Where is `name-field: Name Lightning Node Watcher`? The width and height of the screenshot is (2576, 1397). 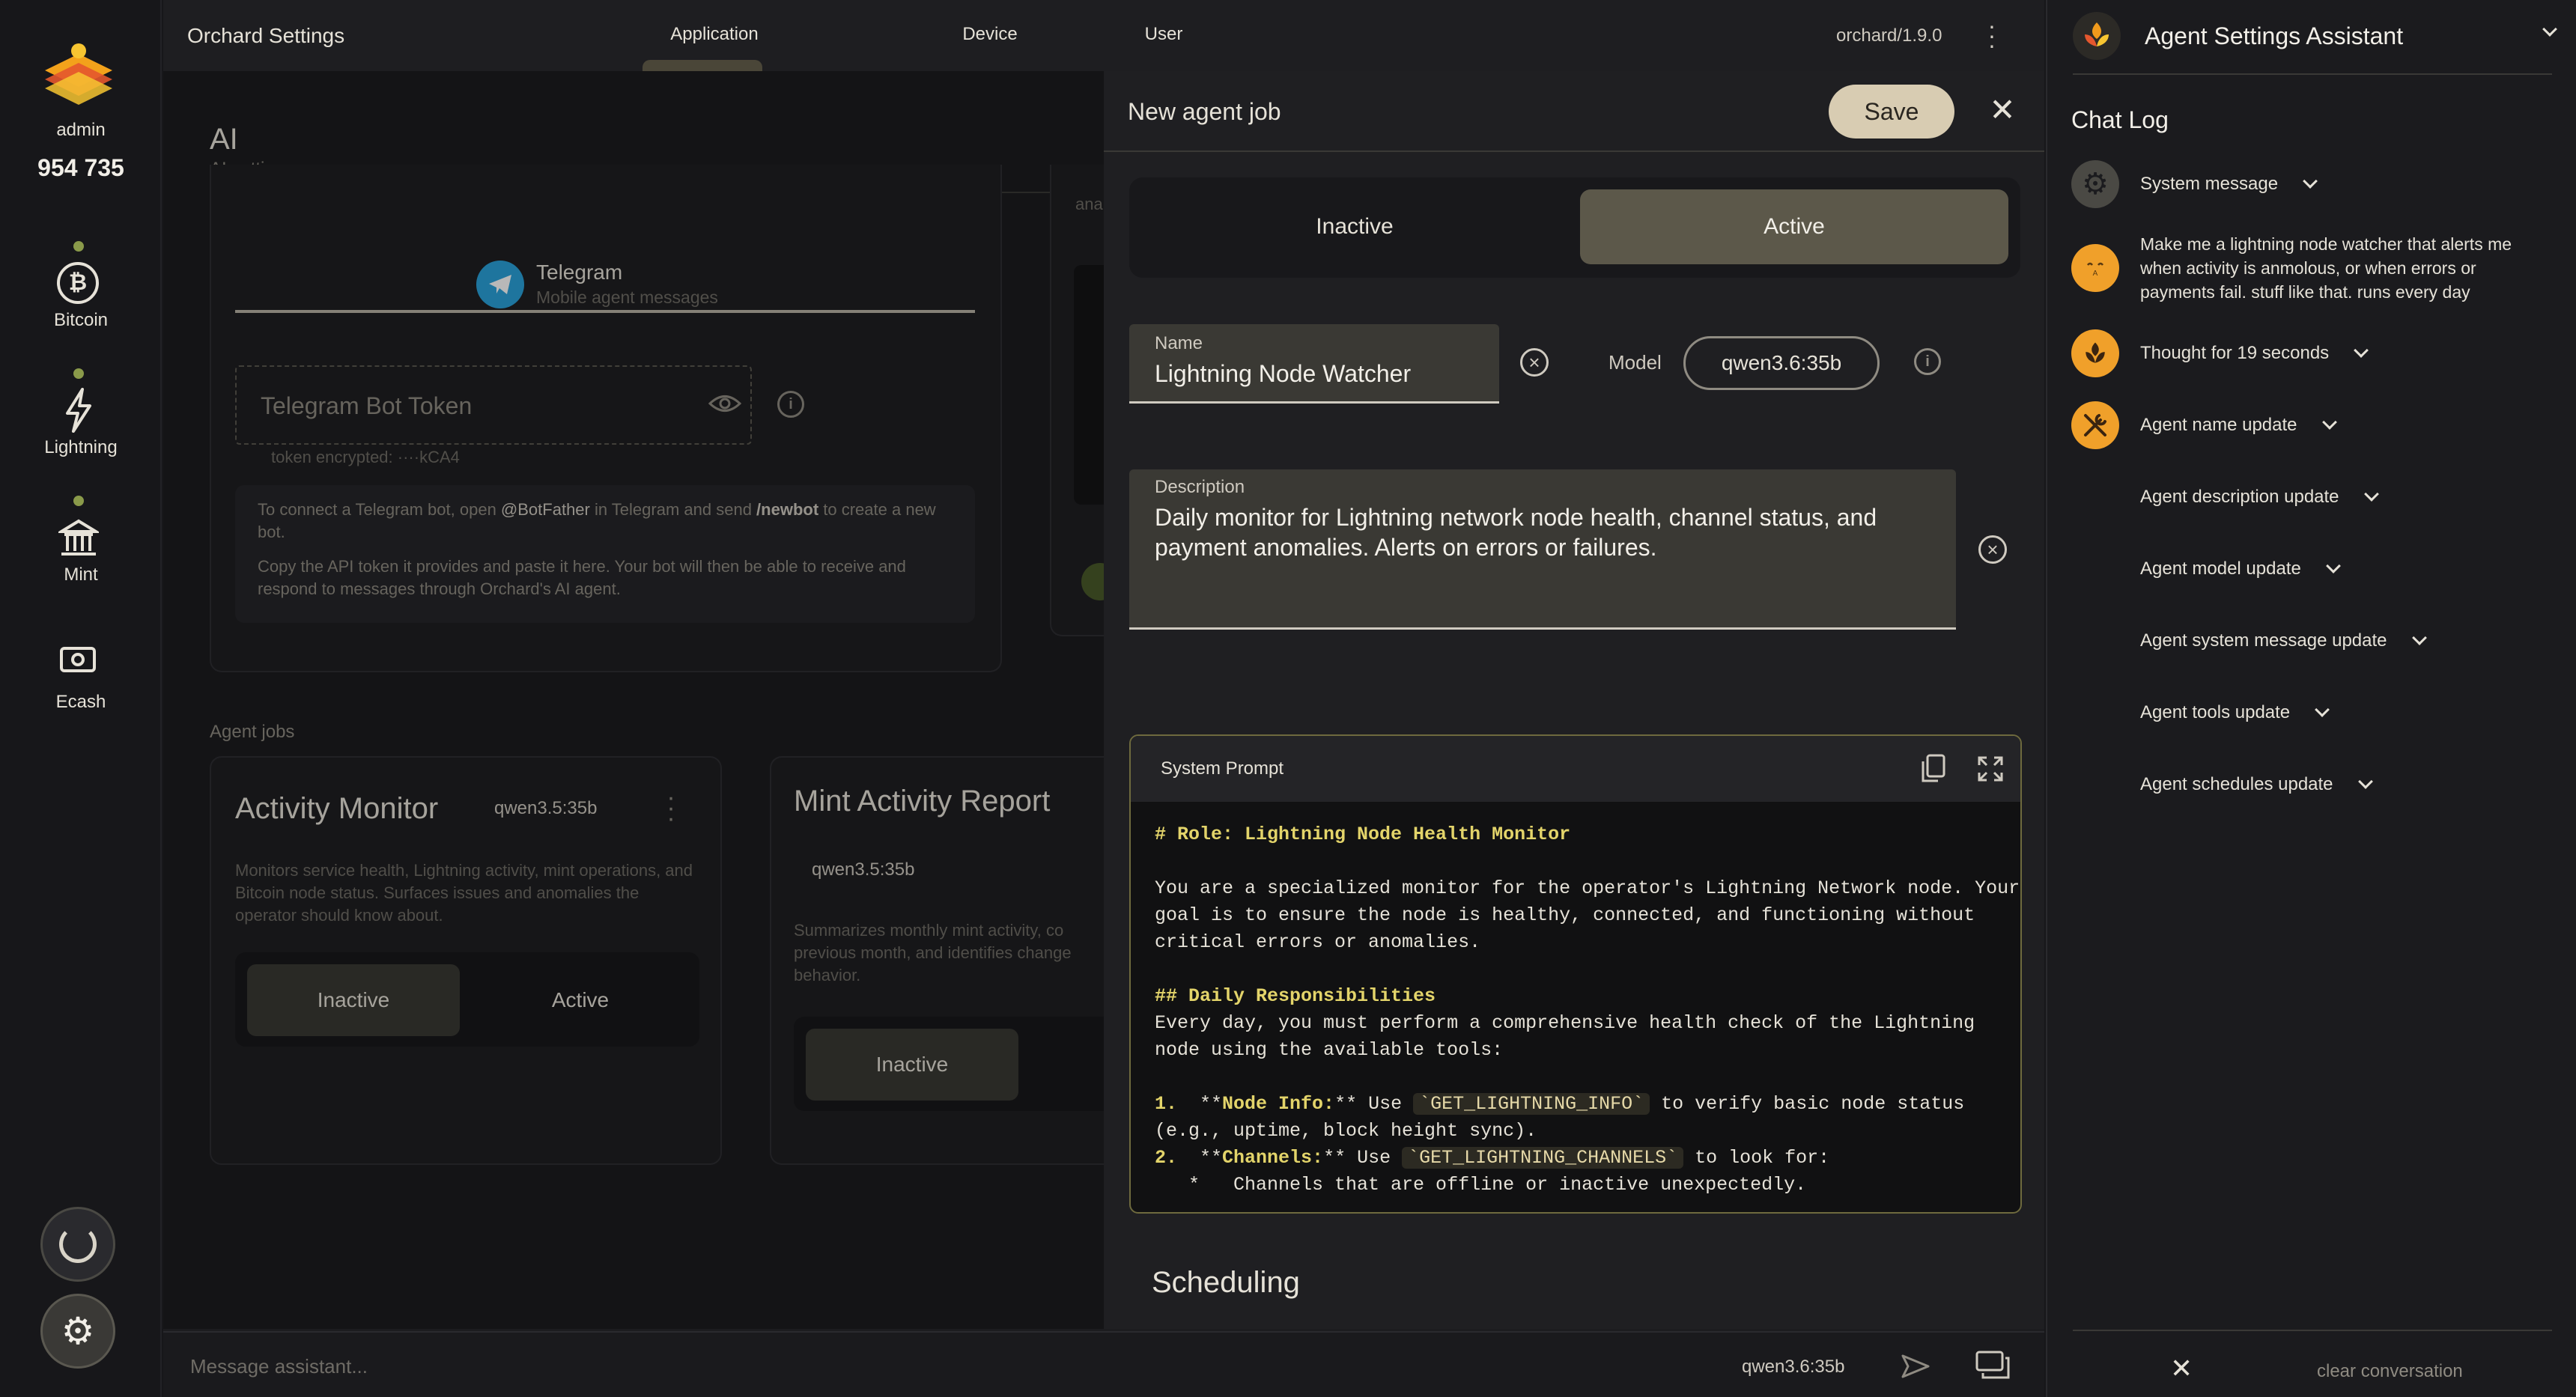
name-field: Name Lightning Node Watcher is located at coordinates (1314, 364).